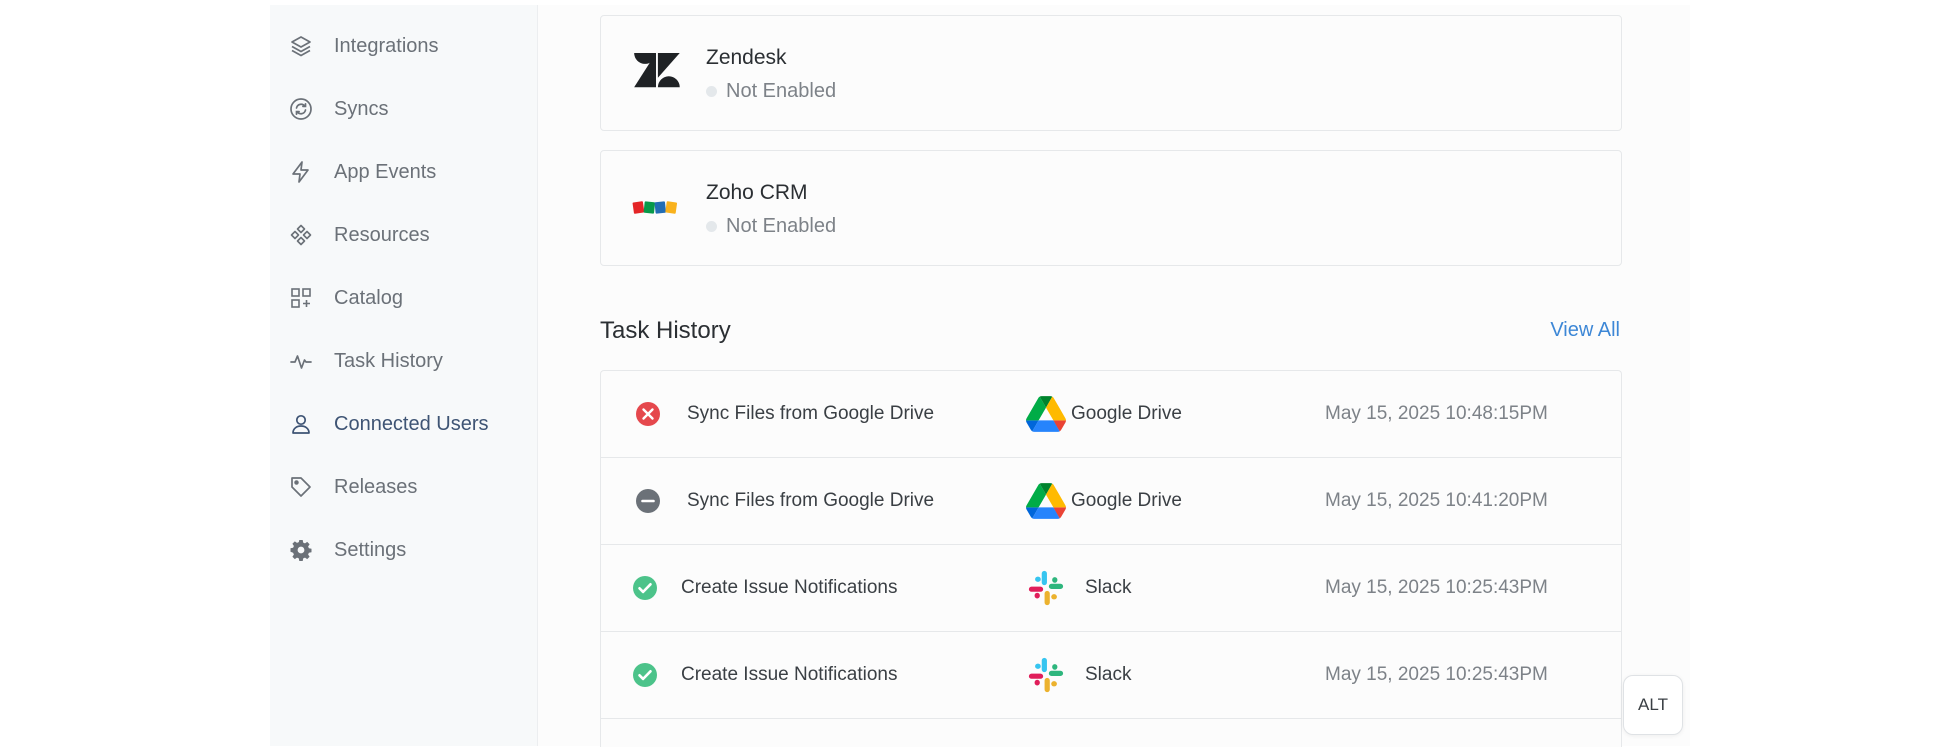 Image resolution: width=1944 pixels, height=747 pixels. Describe the element at coordinates (408, 109) in the screenshot. I see `sidebar-item-syncs: Syncs` at that location.